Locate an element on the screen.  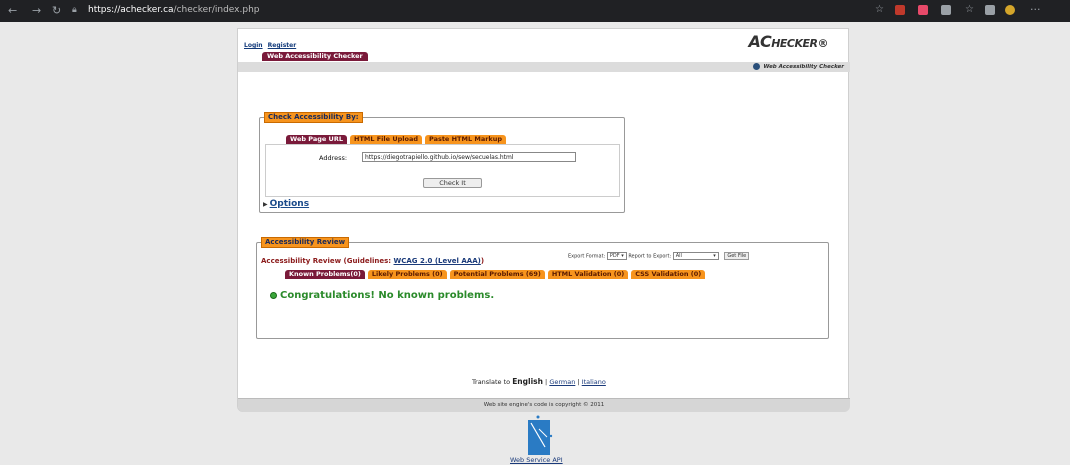
tab-potential-problems: Potential Problems (69) is located at coordinates (497, 274).